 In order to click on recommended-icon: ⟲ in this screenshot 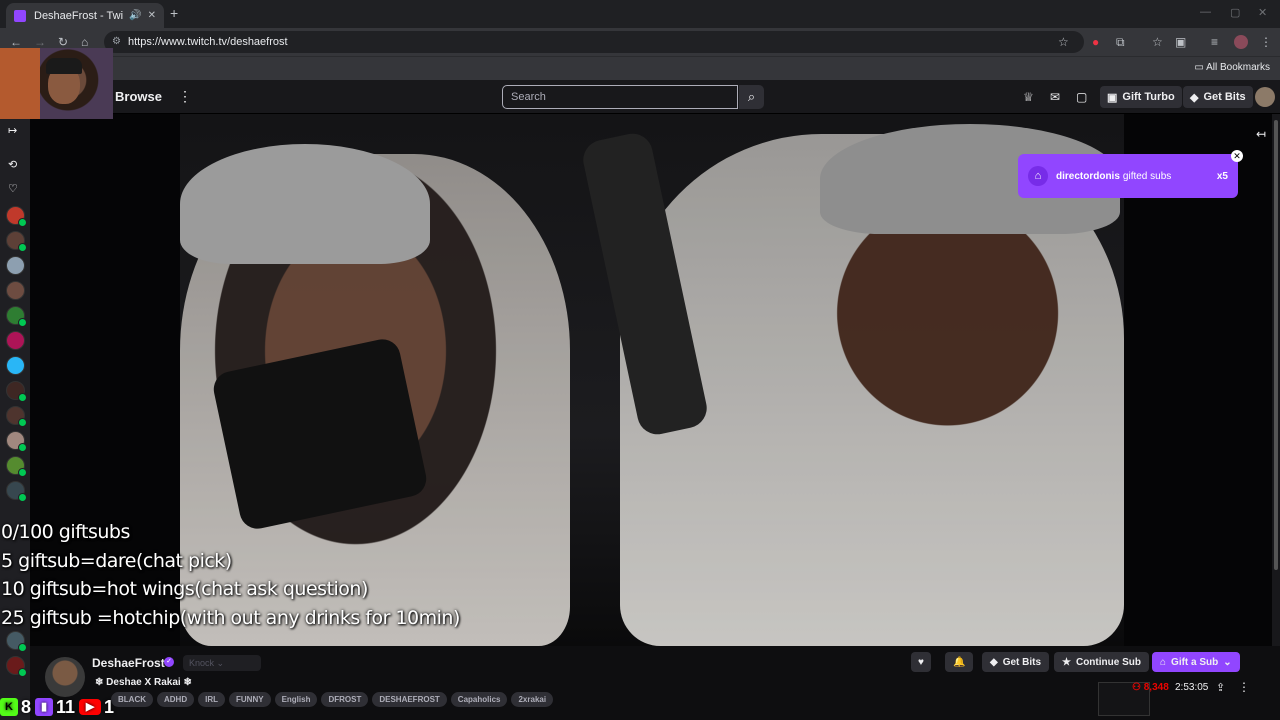, I will do `click(12, 164)`.